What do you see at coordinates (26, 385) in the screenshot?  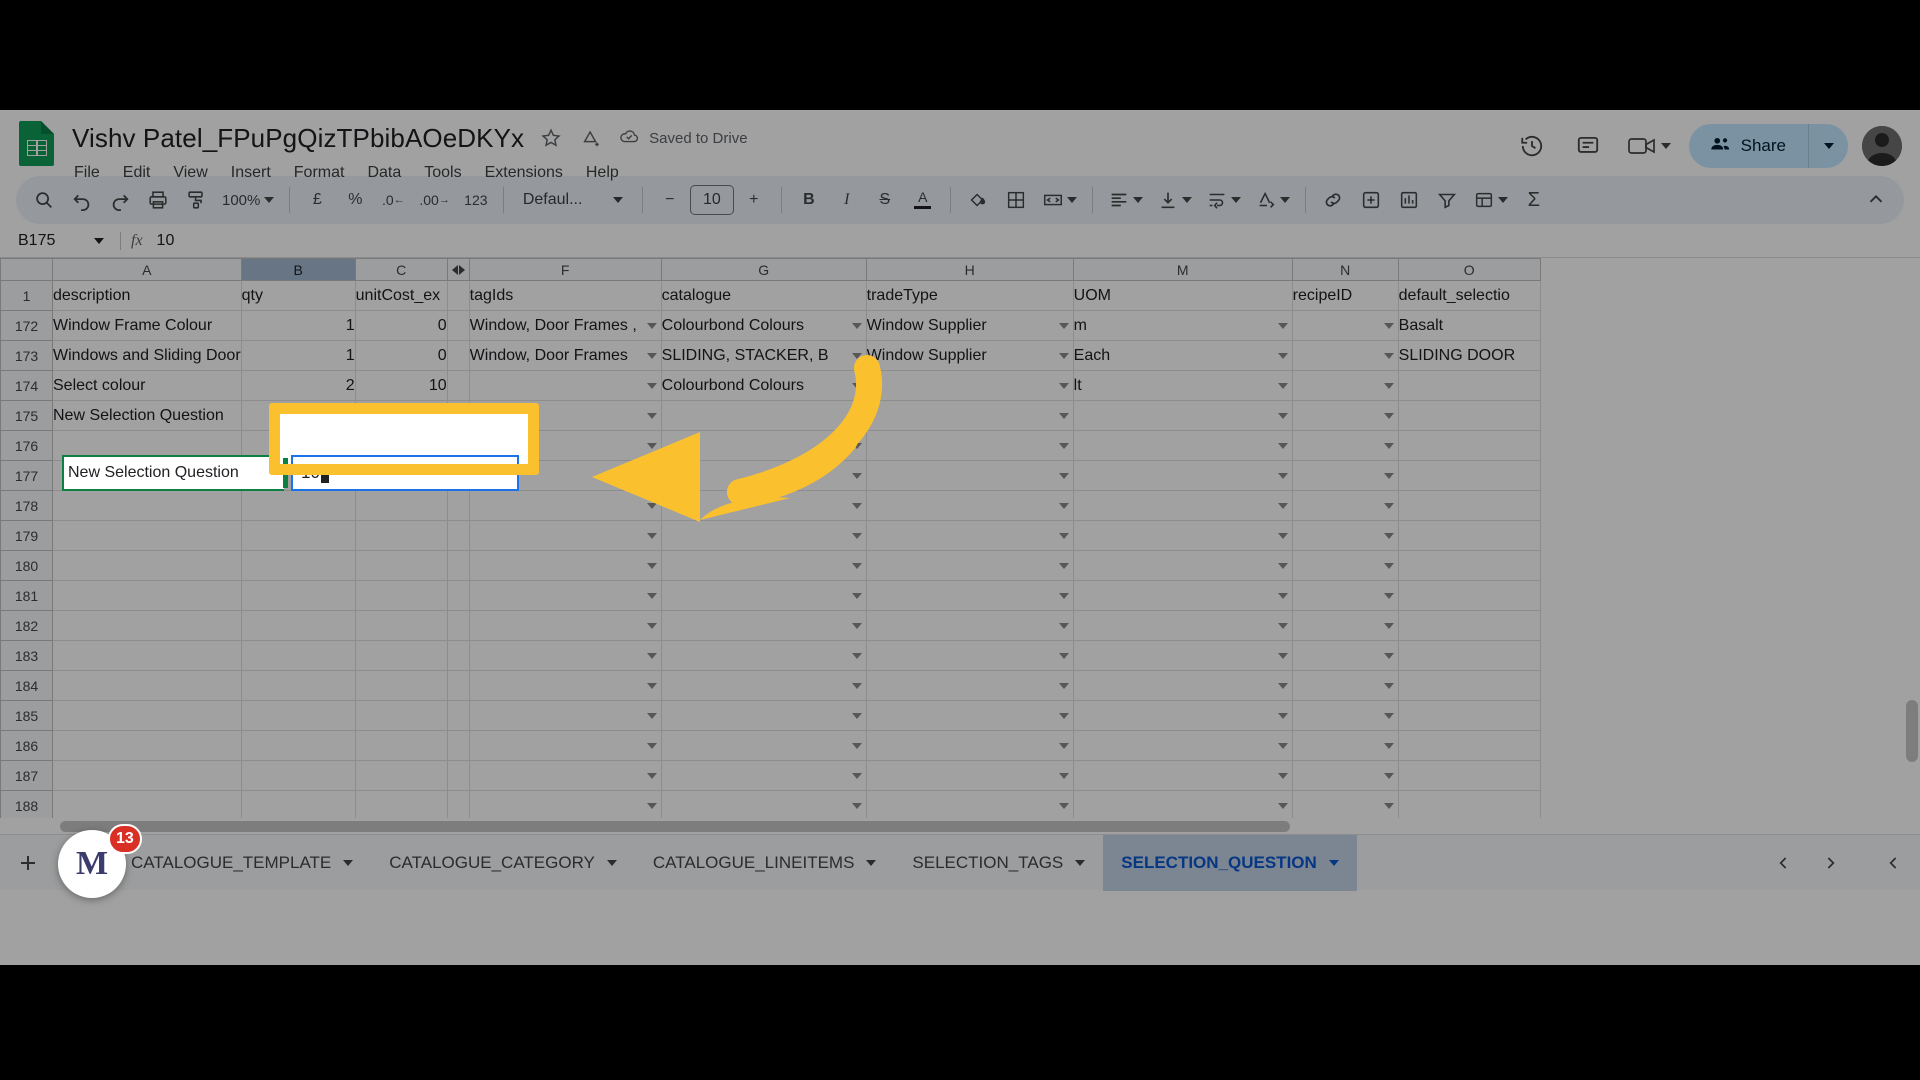 I see `row-header: 174` at bounding box center [26, 385].